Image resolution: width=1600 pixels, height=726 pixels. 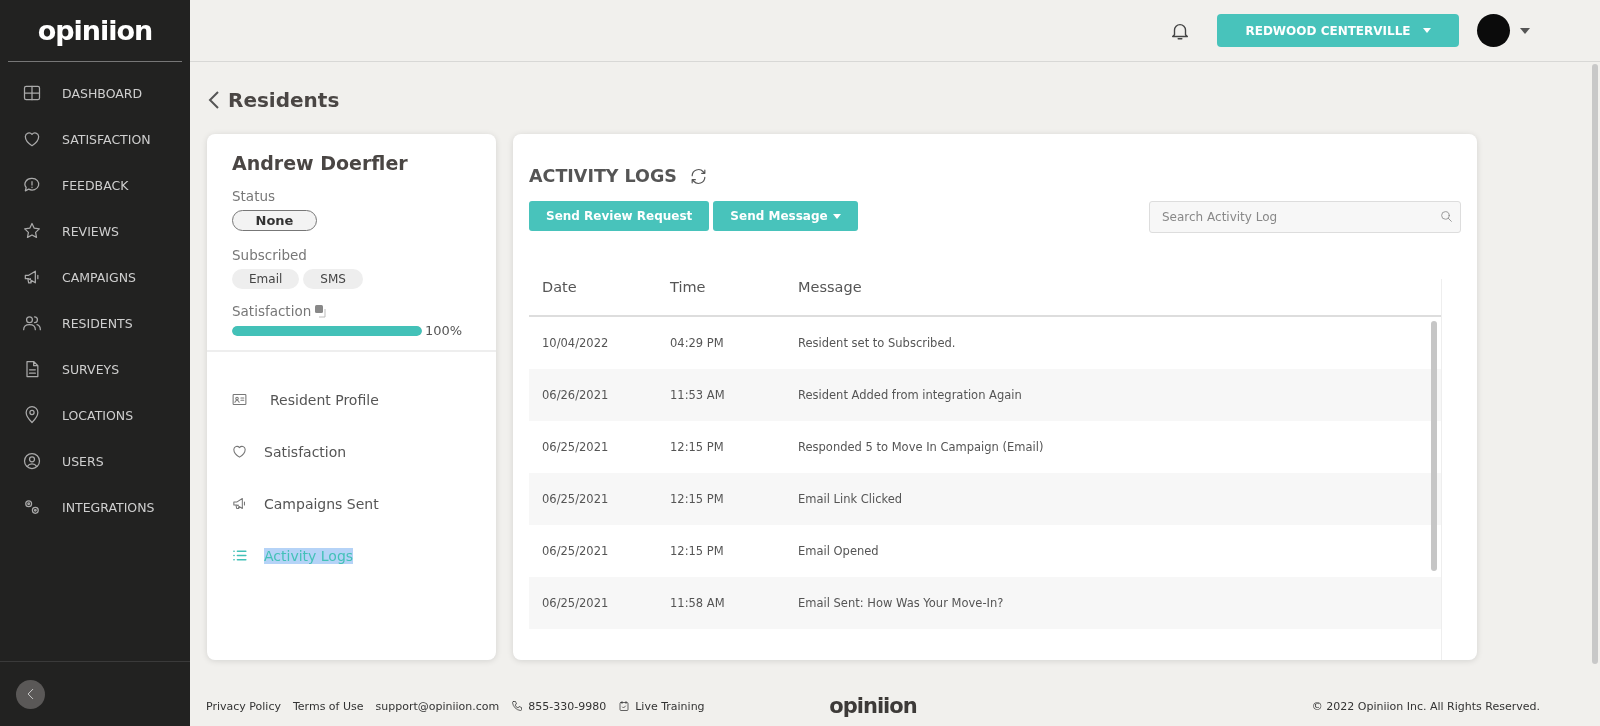 I want to click on footer-link: Terms of Use, so click(x=328, y=706).